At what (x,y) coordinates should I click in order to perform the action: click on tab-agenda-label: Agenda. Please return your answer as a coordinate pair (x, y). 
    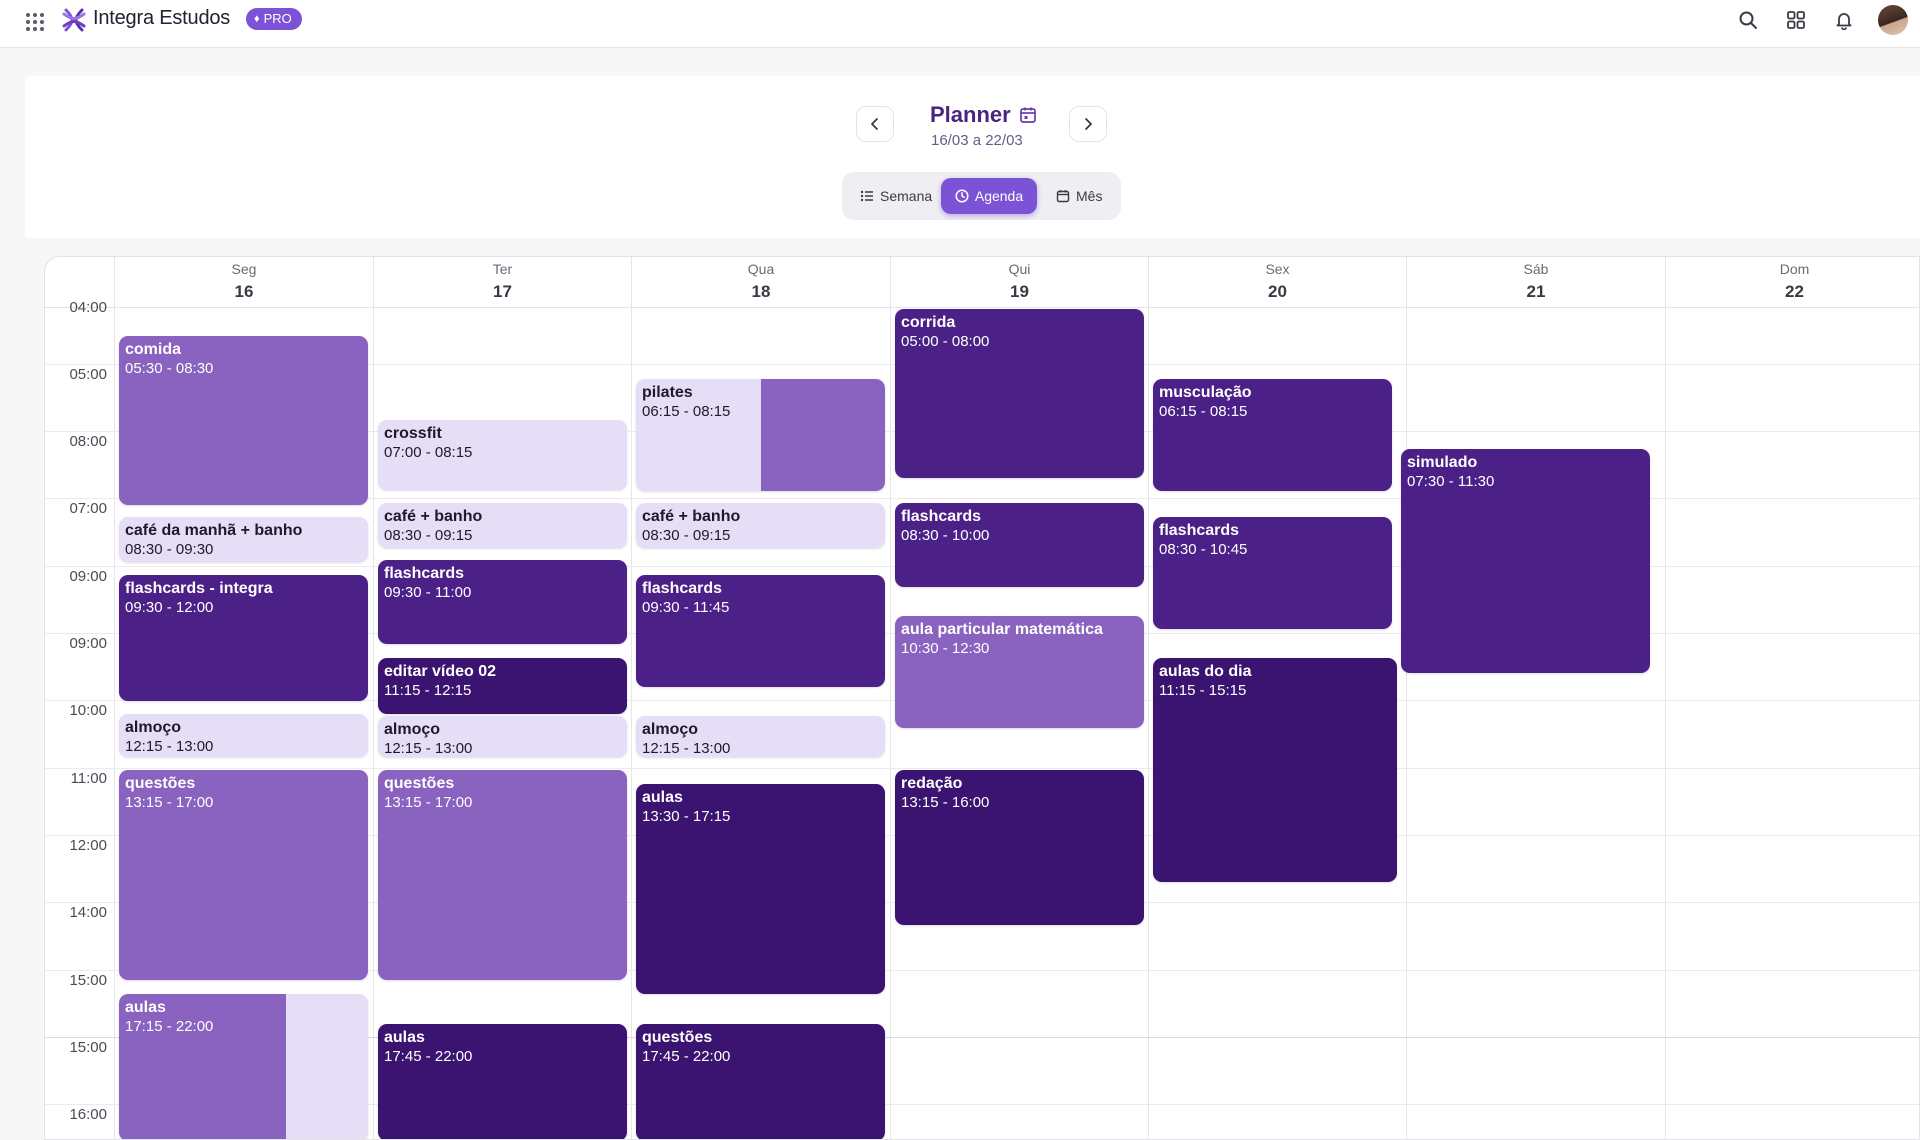
    Looking at the image, I should click on (999, 196).